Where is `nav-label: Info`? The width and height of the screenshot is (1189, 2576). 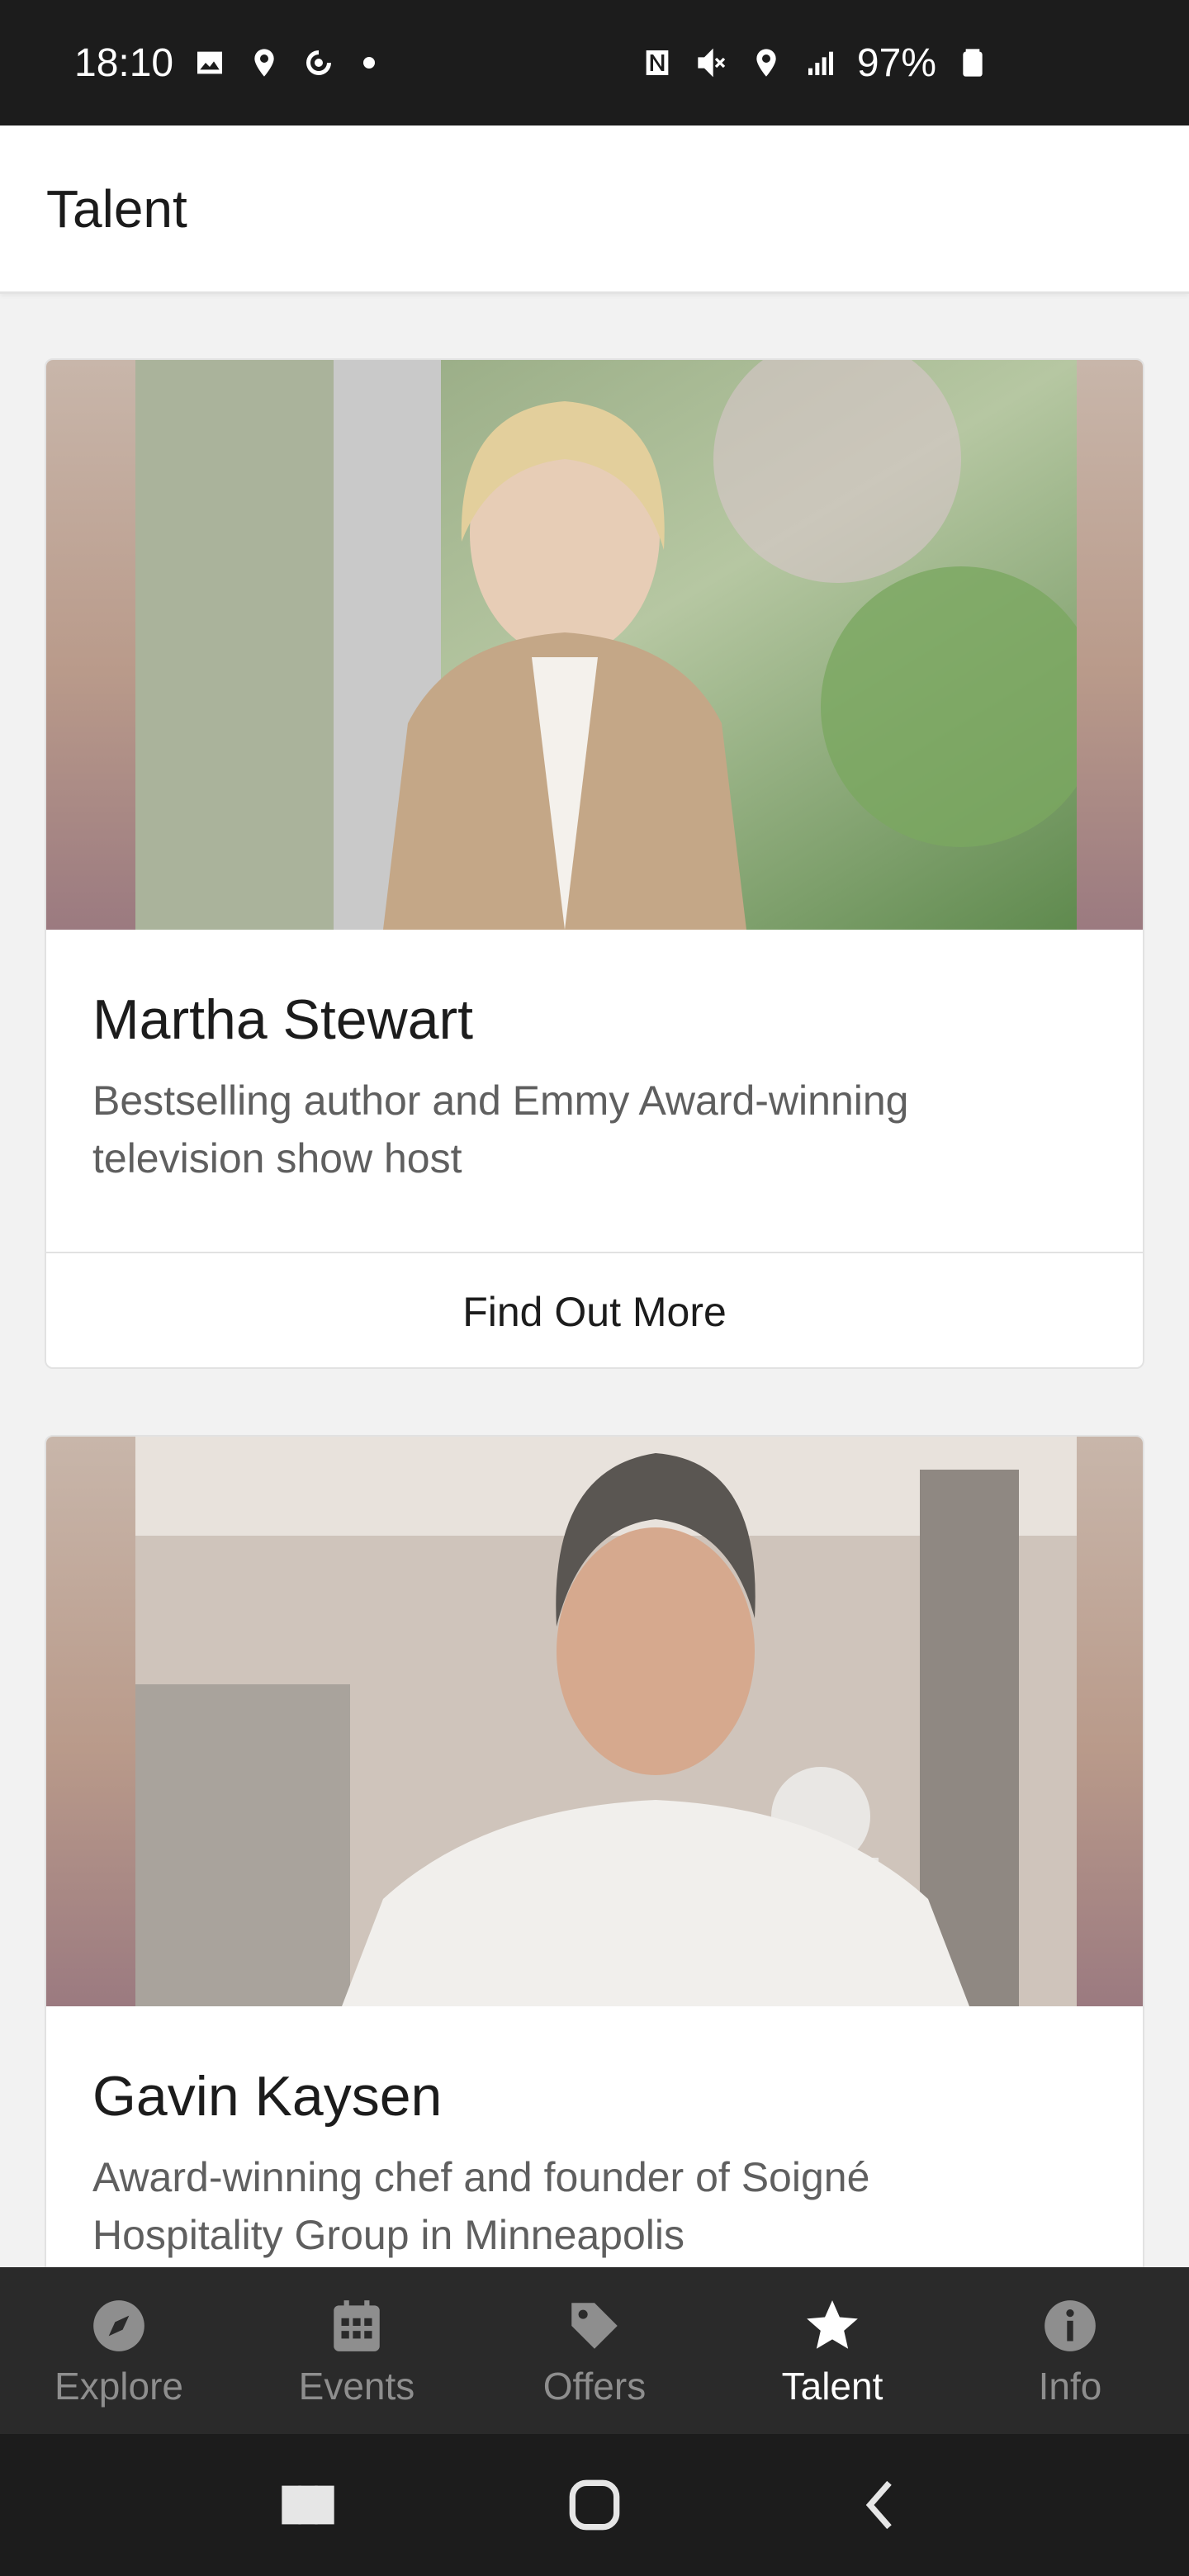
nav-label: Info is located at coordinates (1070, 2386).